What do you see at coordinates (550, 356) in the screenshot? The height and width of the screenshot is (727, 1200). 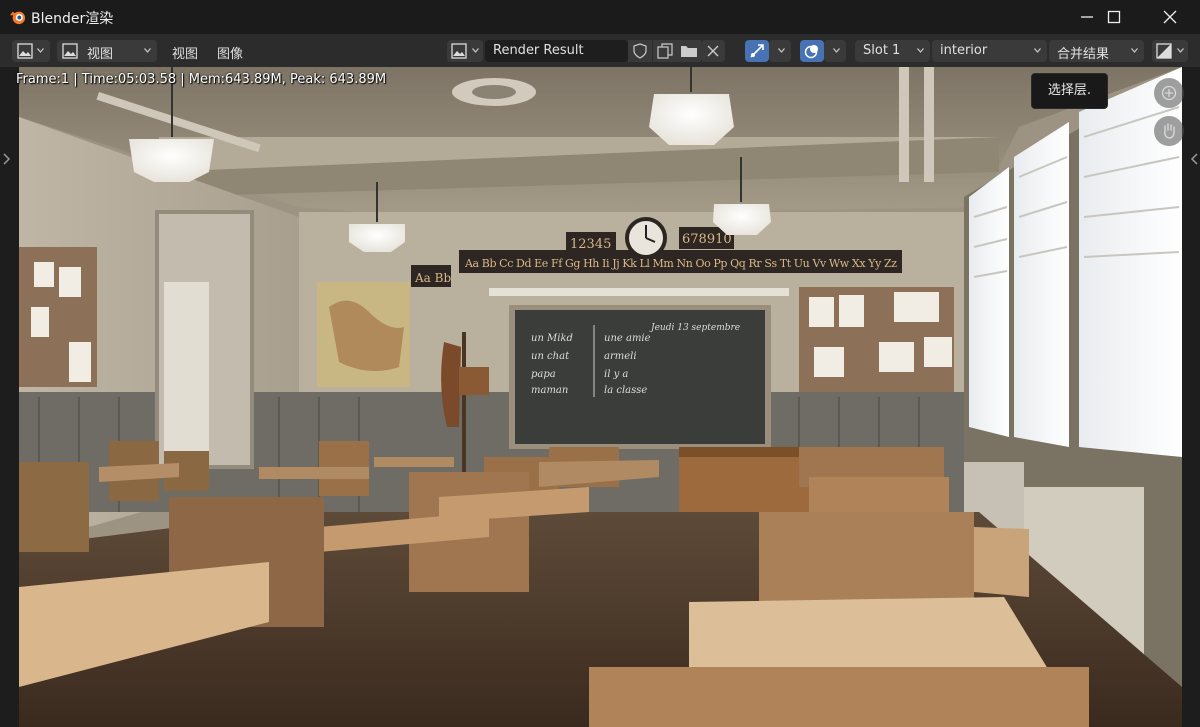 I see `board-word: un chat` at bounding box center [550, 356].